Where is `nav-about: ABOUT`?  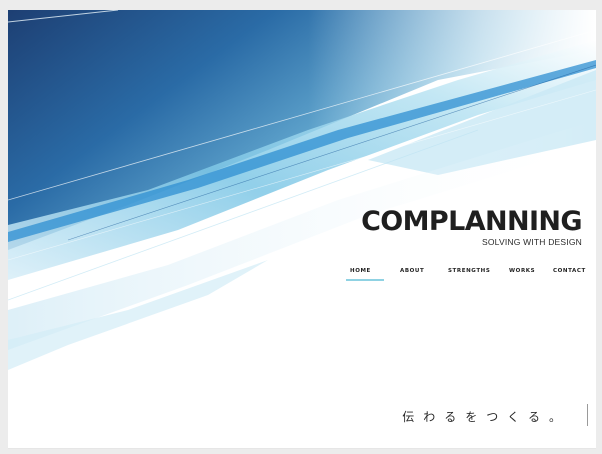 nav-about: ABOUT is located at coordinates (412, 271).